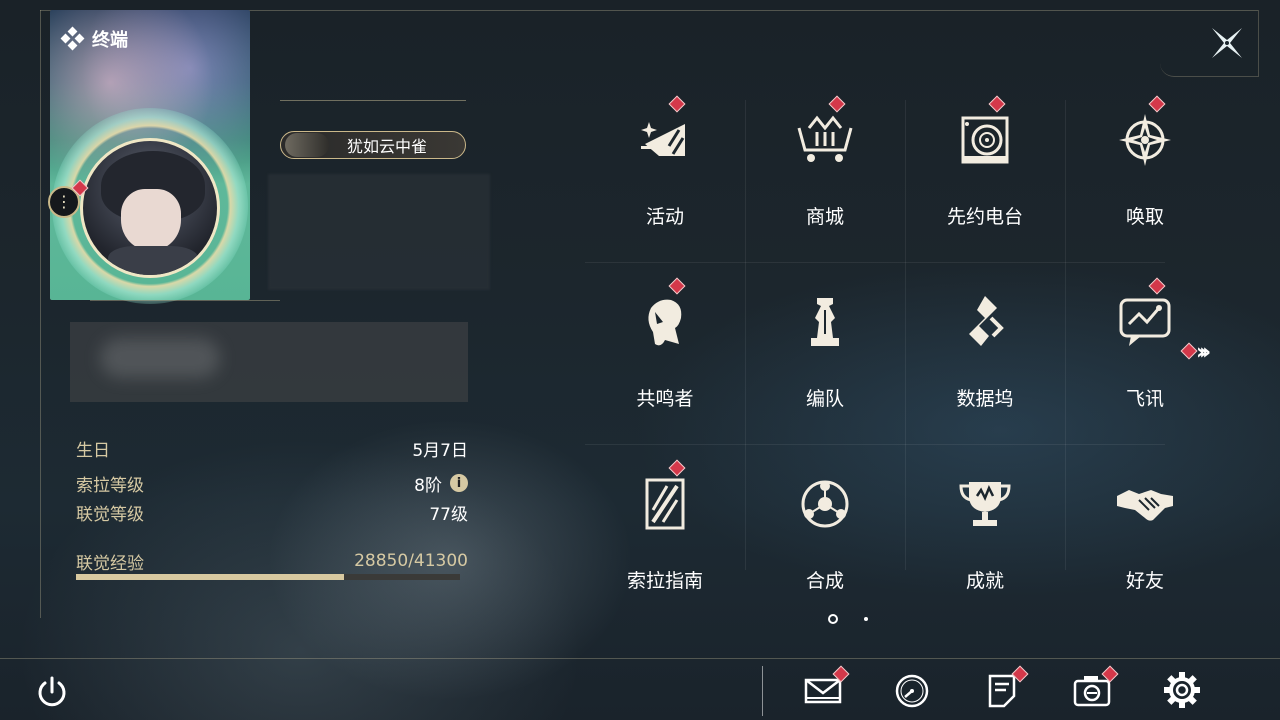 This screenshot has height=720, width=1280. I want to click on bottom-divider, so click(640, 658).